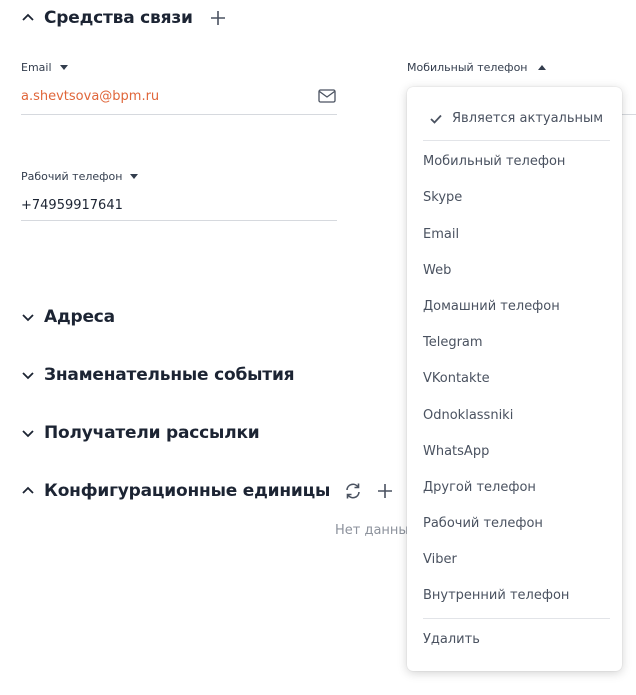 This screenshot has height=695, width=636. I want to click on section-title-events: Знаменательные события, so click(169, 375).